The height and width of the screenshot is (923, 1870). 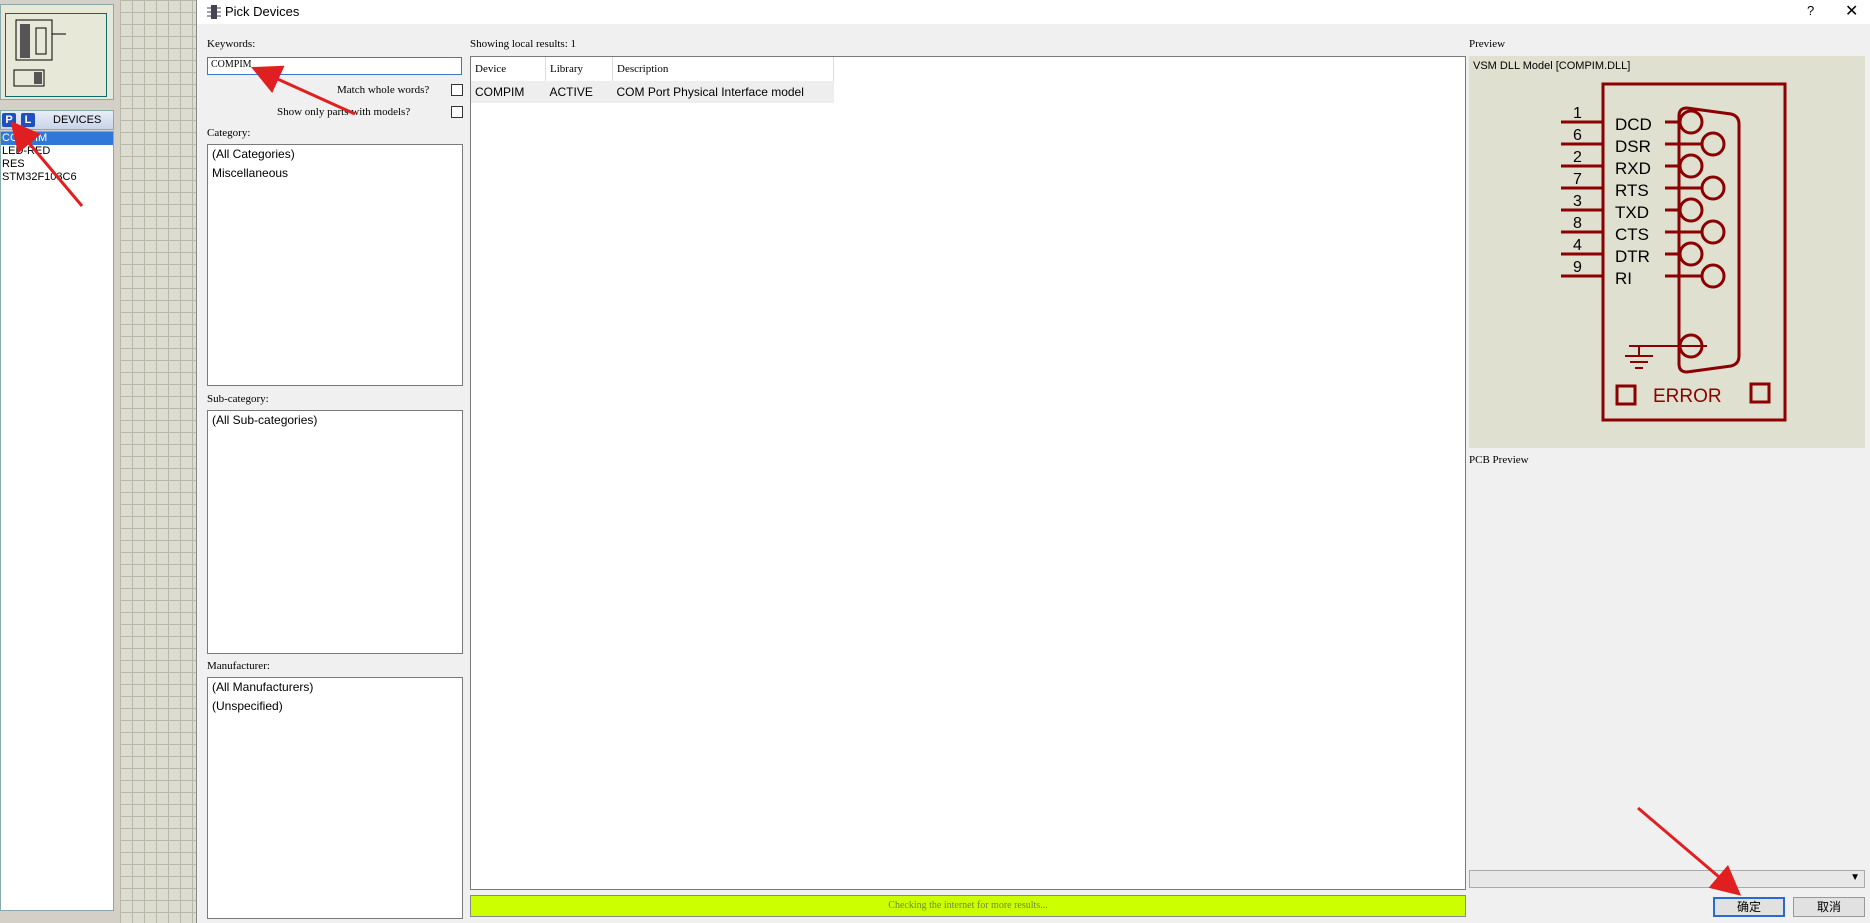 What do you see at coordinates (57, 177) in the screenshot?
I see `device-list-item: STM32F103C6` at bounding box center [57, 177].